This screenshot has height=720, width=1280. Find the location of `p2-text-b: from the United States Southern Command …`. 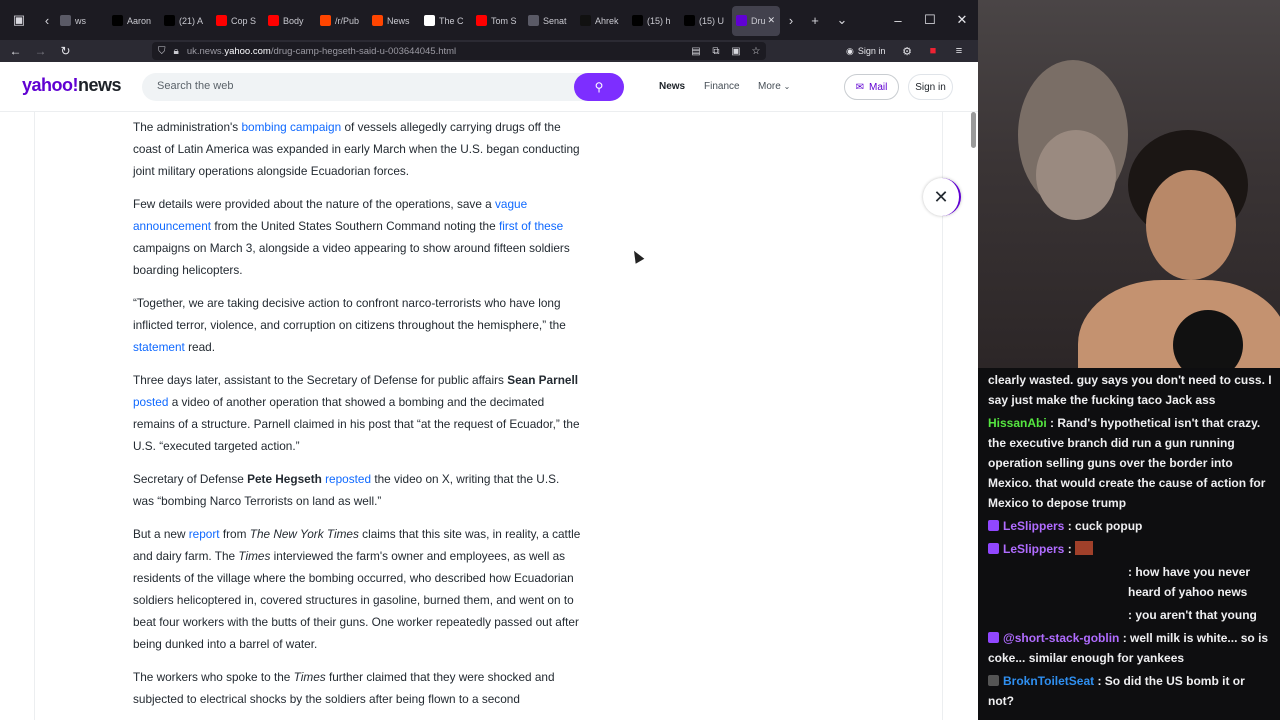

p2-text-b: from the United States Southern Command … is located at coordinates (355, 226).